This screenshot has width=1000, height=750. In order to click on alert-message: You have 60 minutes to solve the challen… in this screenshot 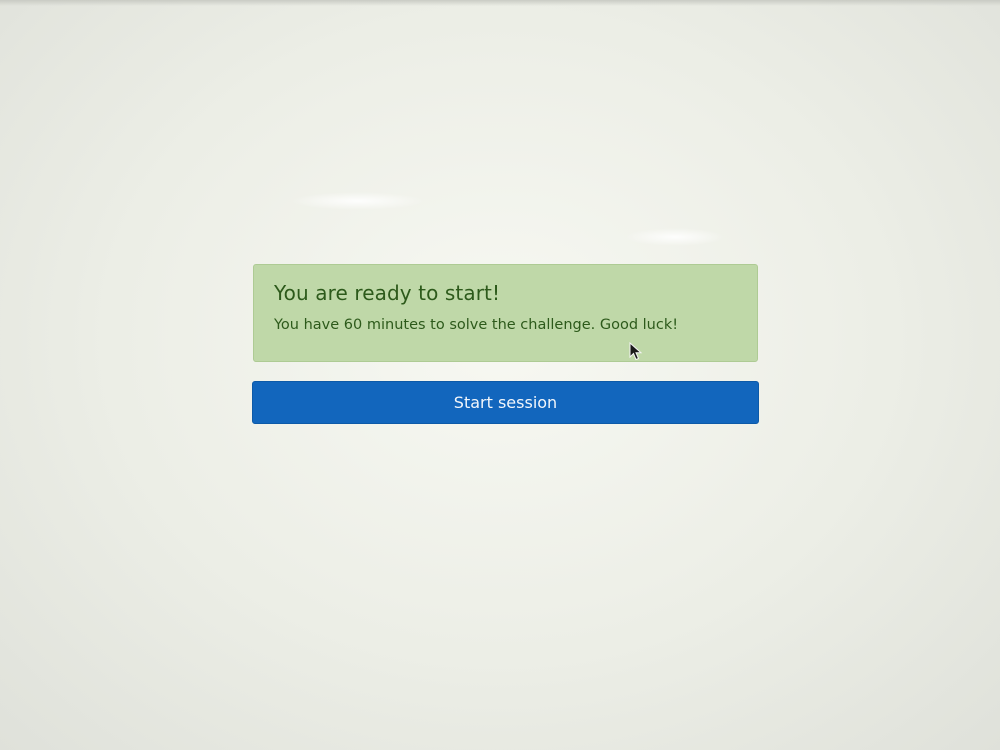, I will do `click(476, 325)`.